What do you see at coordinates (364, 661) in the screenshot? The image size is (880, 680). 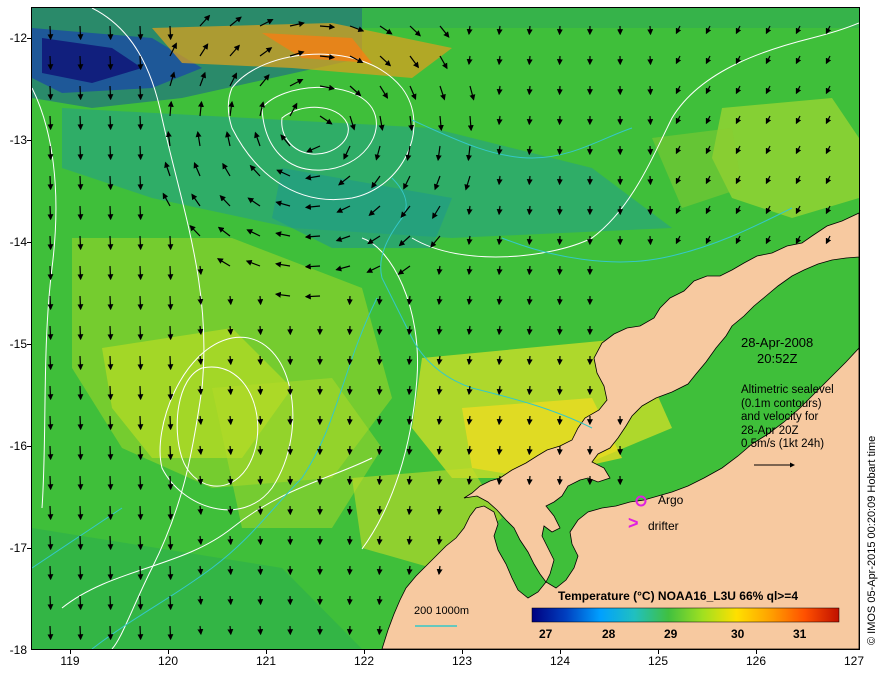 I see `lon-label: 122` at bounding box center [364, 661].